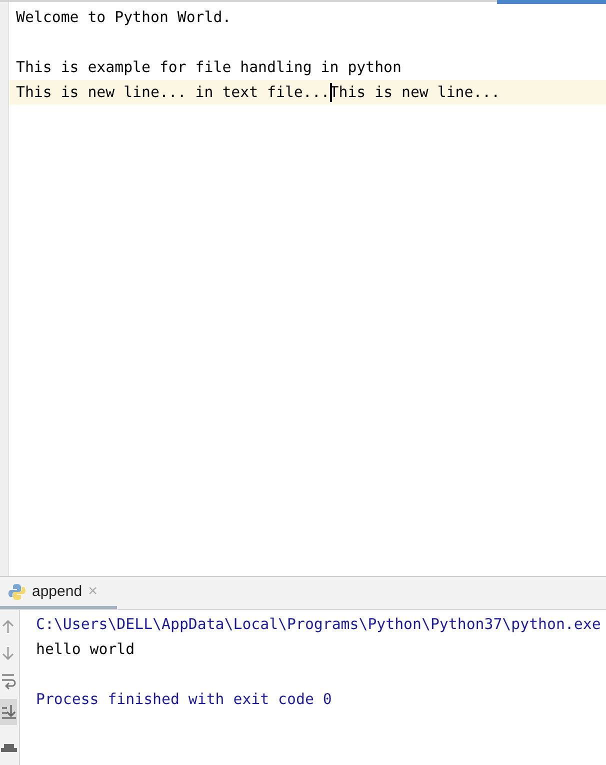  Describe the element at coordinates (17, 591) in the screenshot. I see `python-icon` at that location.